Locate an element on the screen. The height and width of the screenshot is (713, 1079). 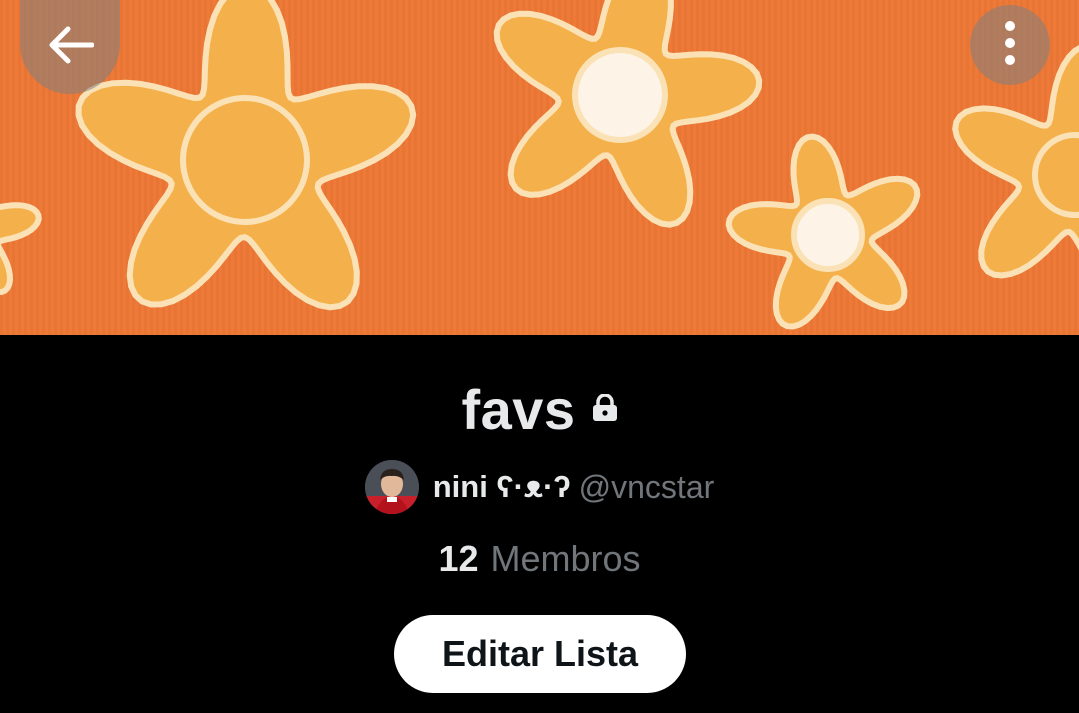
owner-handle: @vncstar is located at coordinates (646, 486).